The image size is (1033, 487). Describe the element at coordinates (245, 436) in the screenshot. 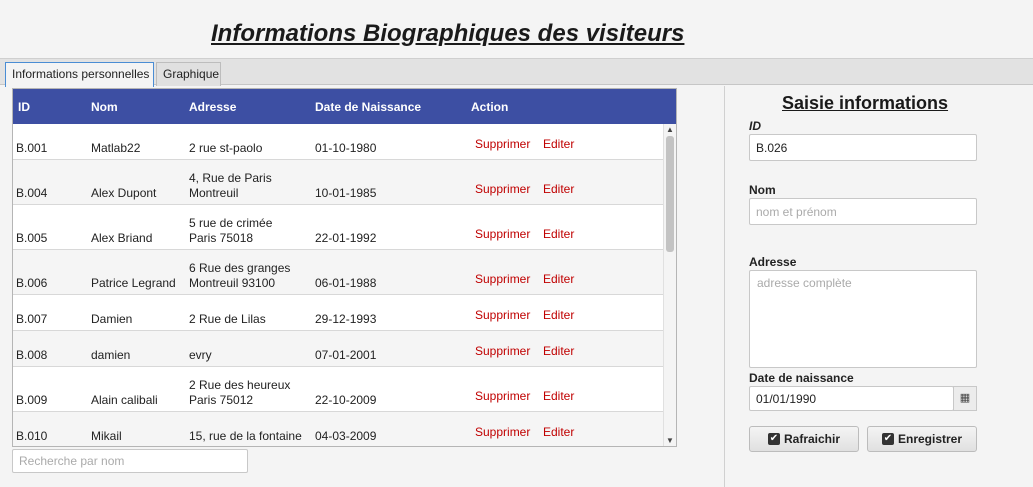

I see `cell-adresse: 15, rue de la fontaine` at that location.